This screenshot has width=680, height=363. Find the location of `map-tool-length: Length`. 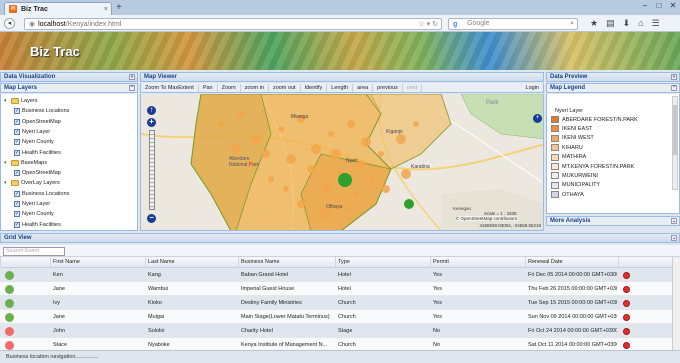

map-tool-length: Length is located at coordinates (340, 87).